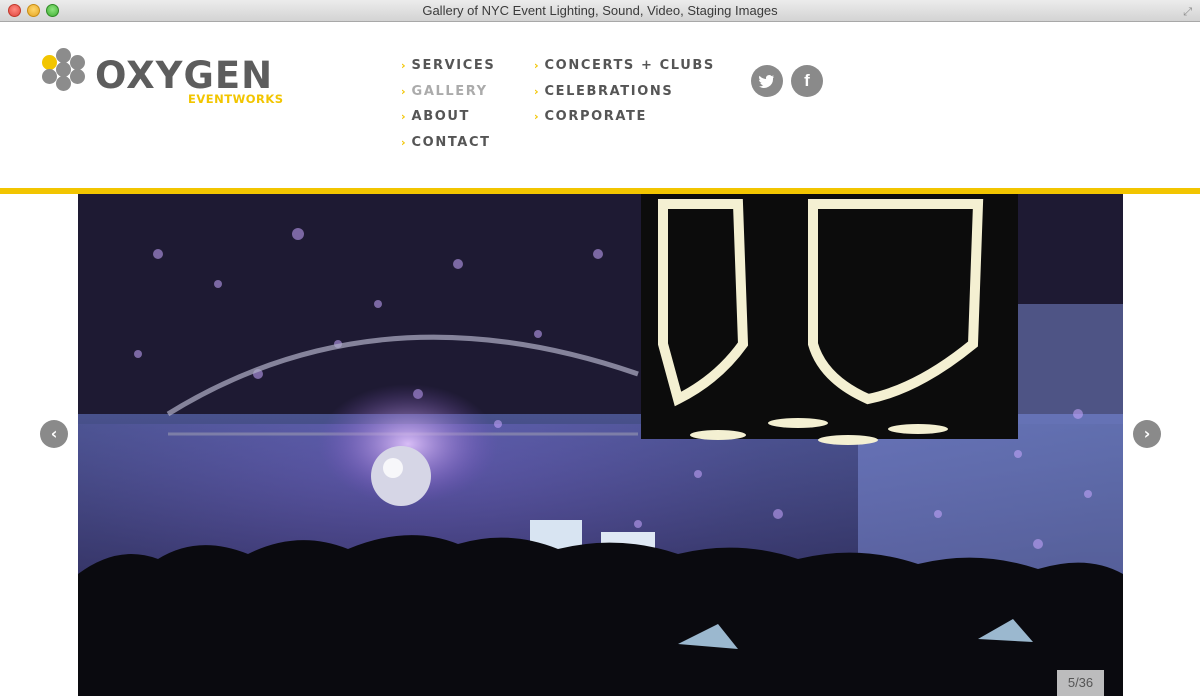 This screenshot has height=696, width=1200. I want to click on chevron-left-icon: ‹, so click(54, 433).